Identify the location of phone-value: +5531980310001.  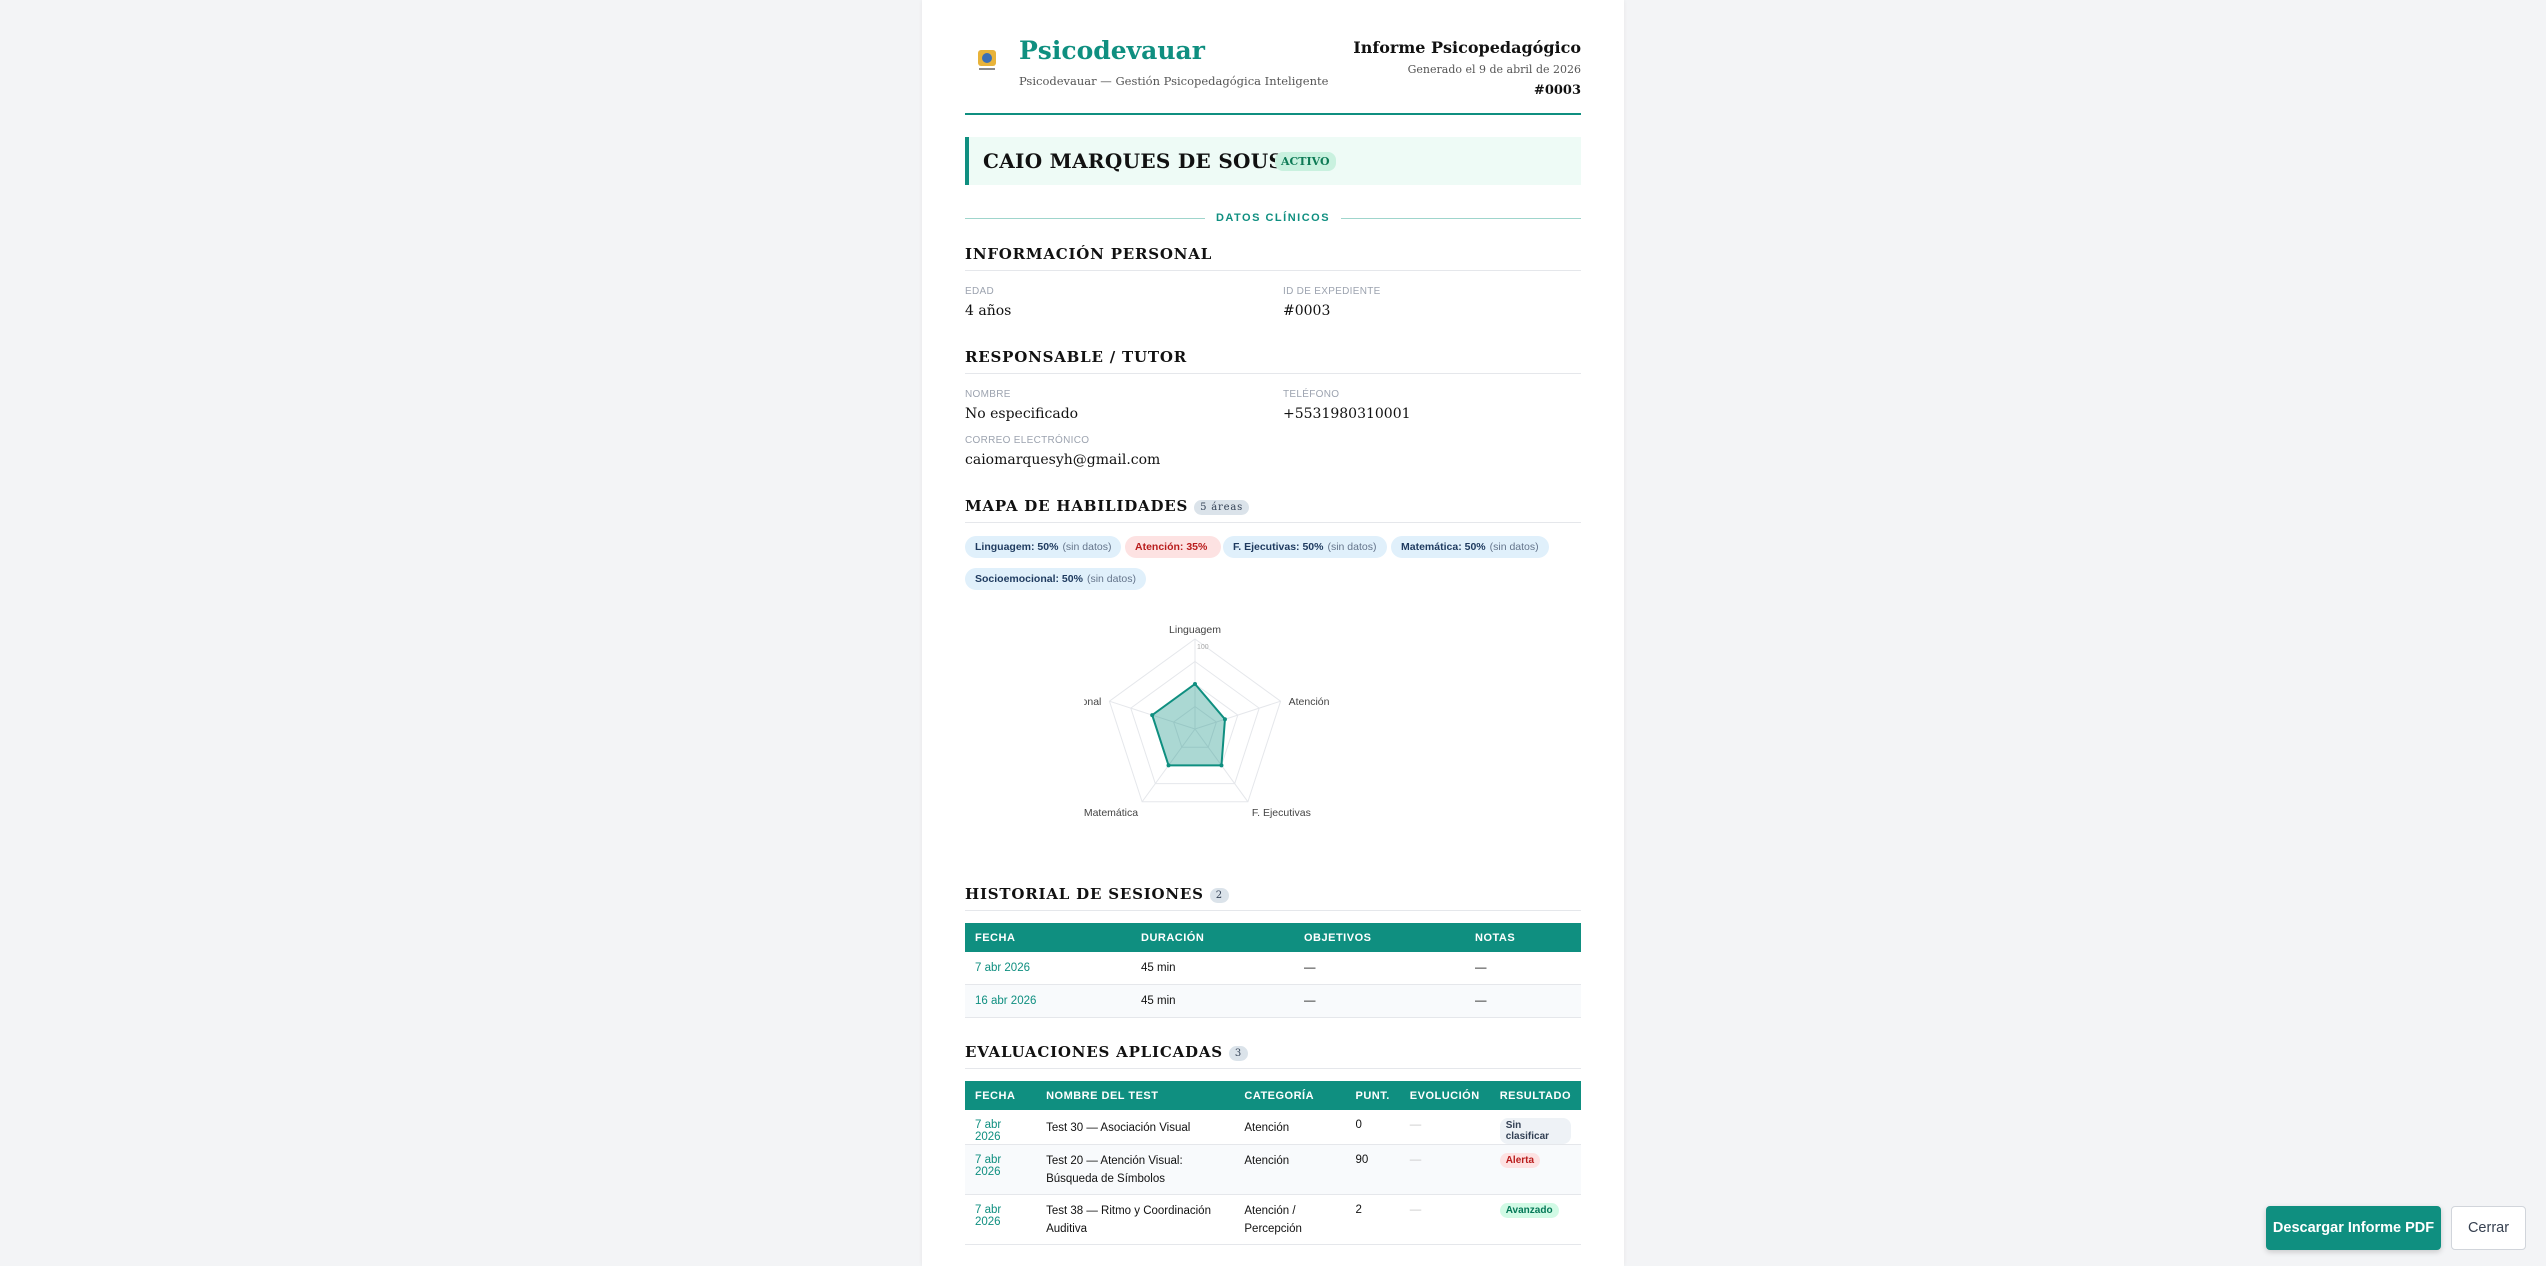
(1347, 414).